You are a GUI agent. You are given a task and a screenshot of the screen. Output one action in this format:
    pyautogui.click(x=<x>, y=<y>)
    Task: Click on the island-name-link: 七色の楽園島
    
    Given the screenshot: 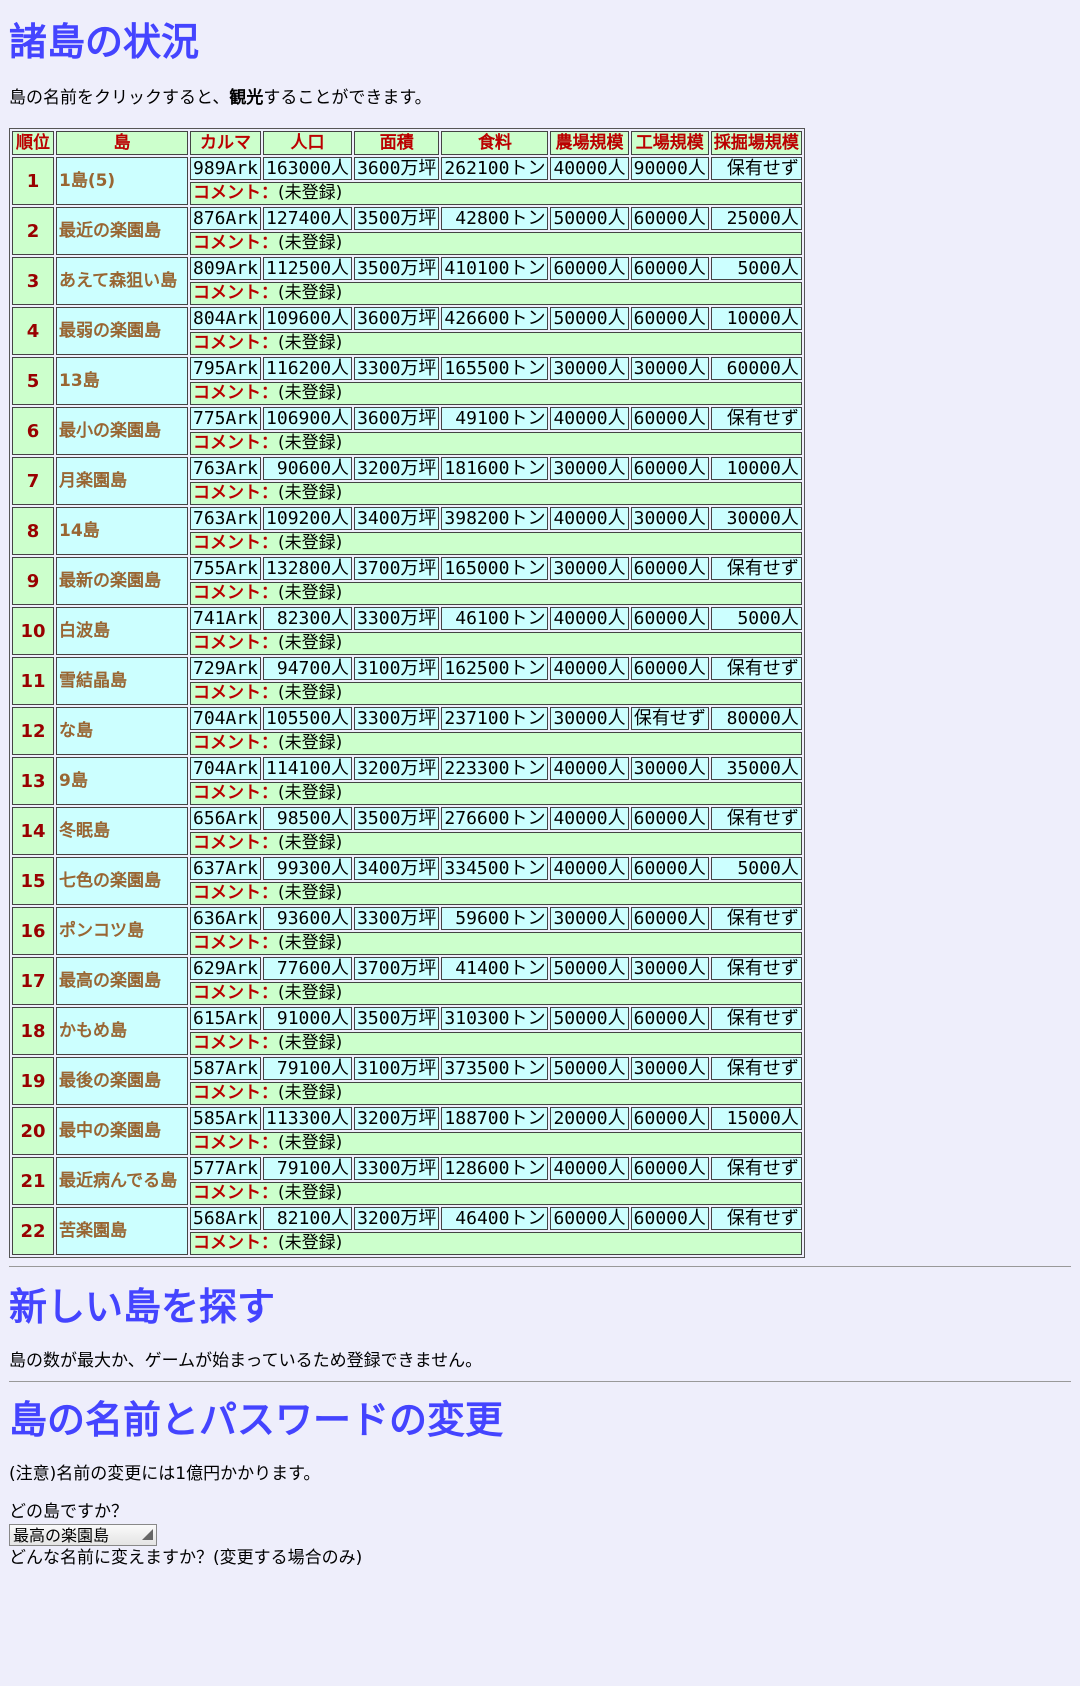 What is the action you would take?
    pyautogui.click(x=122, y=881)
    